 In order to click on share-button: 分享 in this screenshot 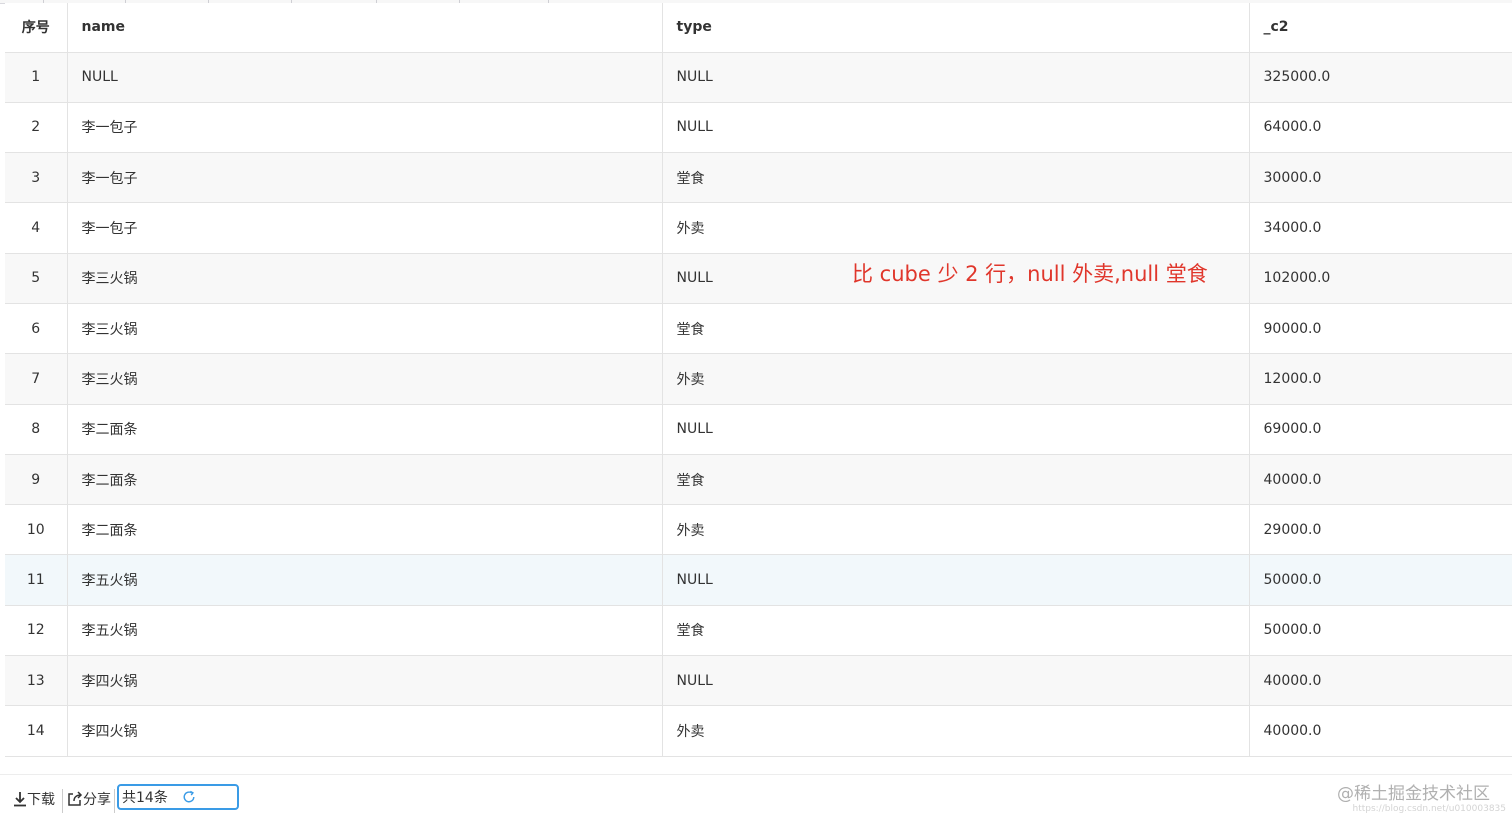, I will do `click(89, 799)`.